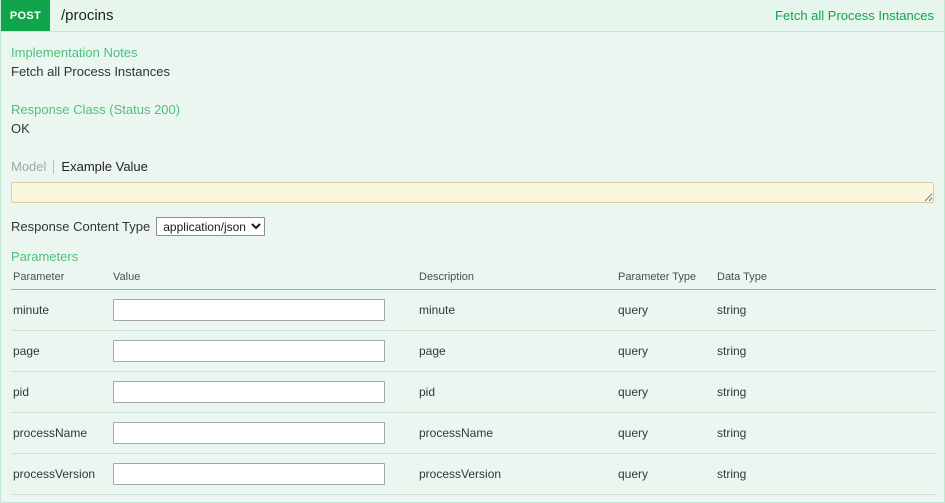 This screenshot has width=945, height=503. I want to click on param-input-minute, so click(249, 310).